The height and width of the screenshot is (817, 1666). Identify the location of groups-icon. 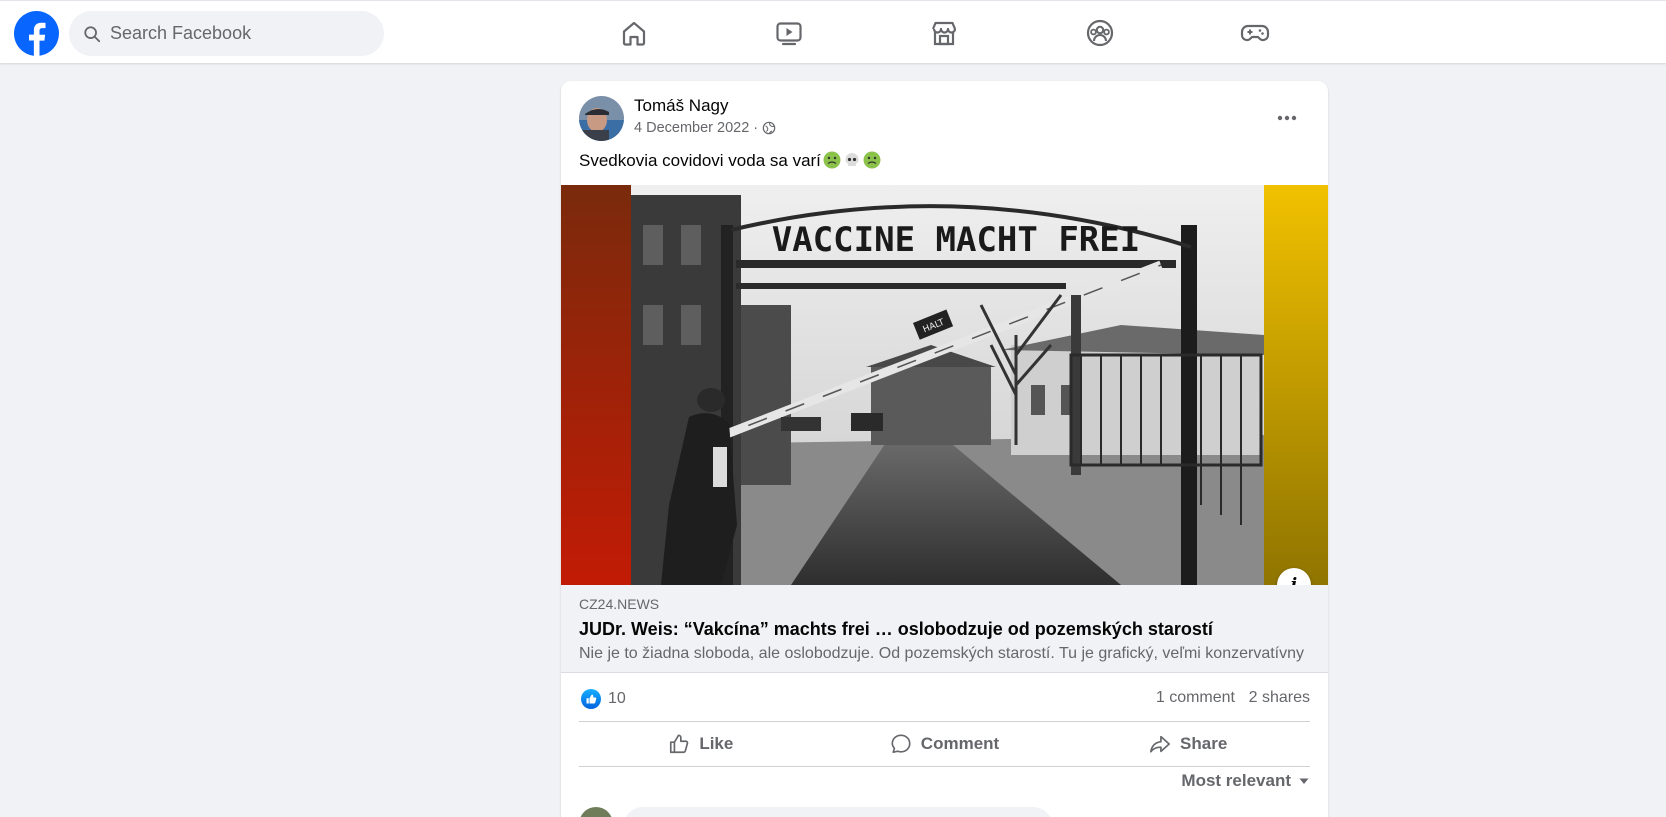
(1100, 33).